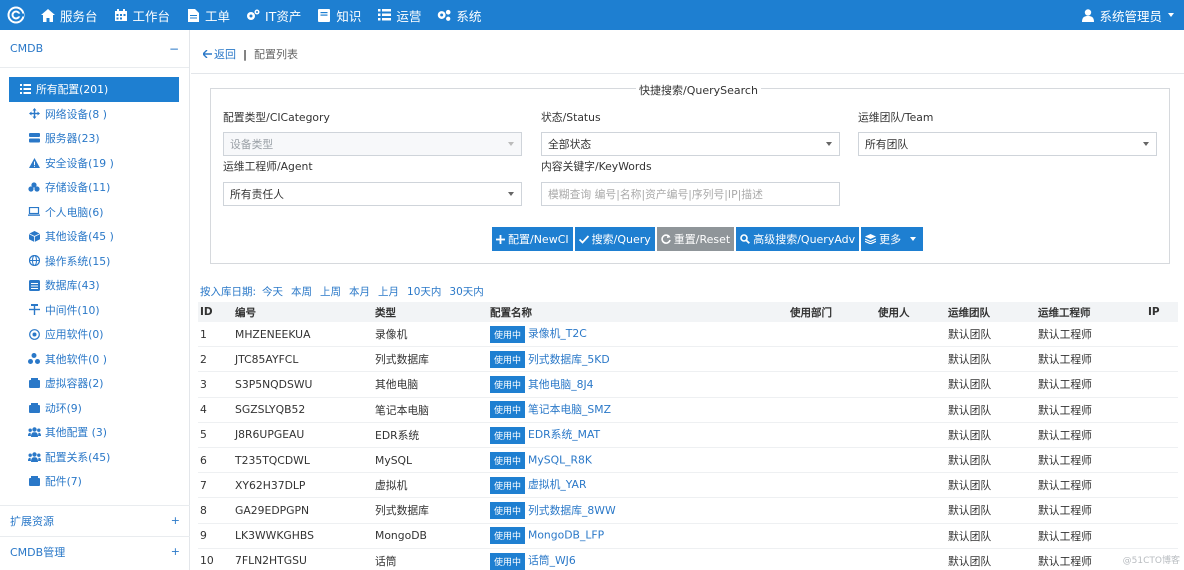 This screenshot has width=1184, height=570. Describe the element at coordinates (95, 520) in the screenshot. I see `sidebar-section-extend: 扩展资源 +` at that location.